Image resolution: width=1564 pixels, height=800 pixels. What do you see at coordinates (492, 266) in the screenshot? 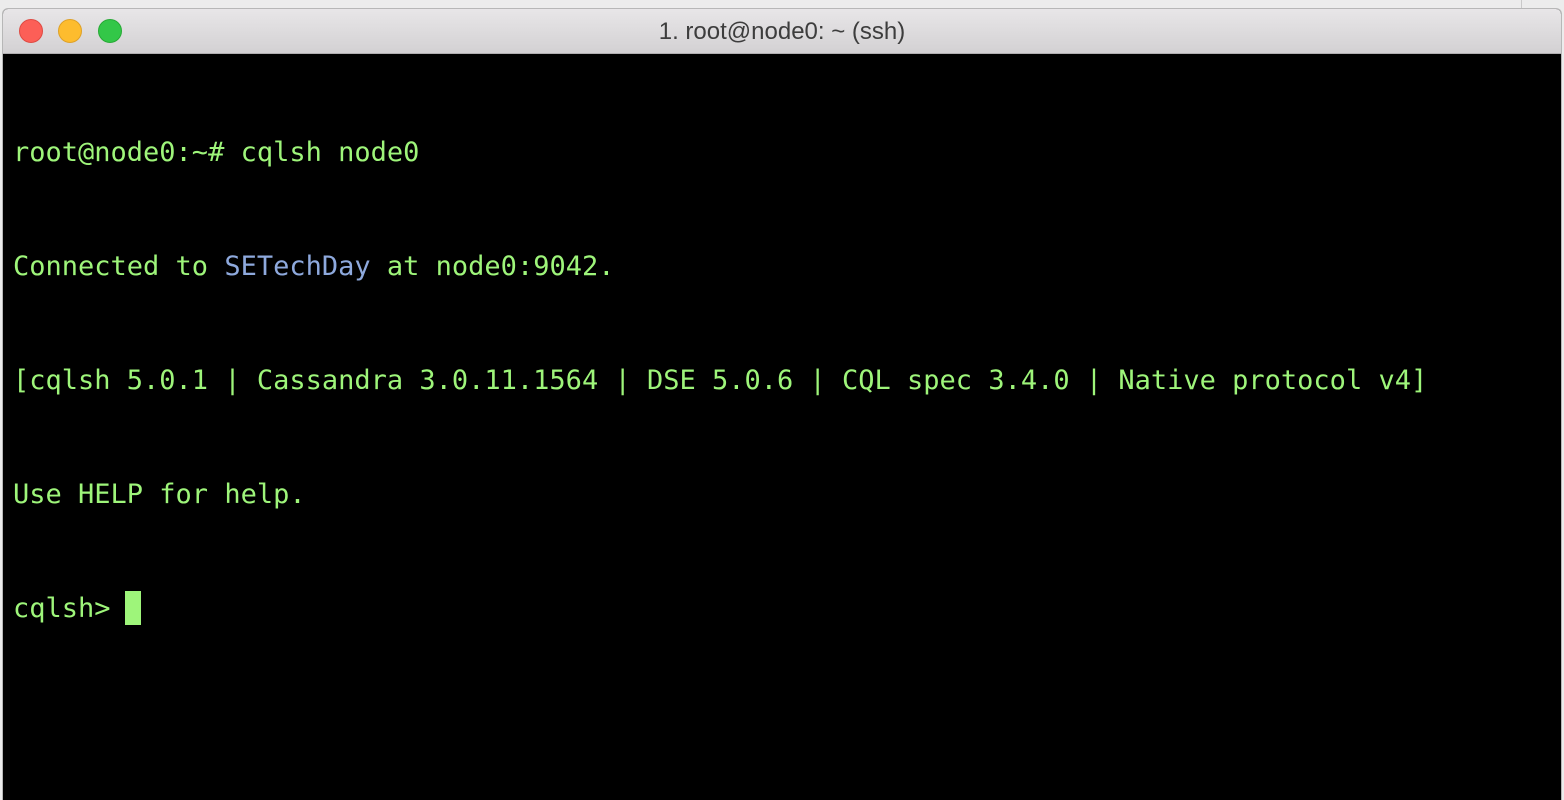
I see `connected-suffix: at node0:9042.` at bounding box center [492, 266].